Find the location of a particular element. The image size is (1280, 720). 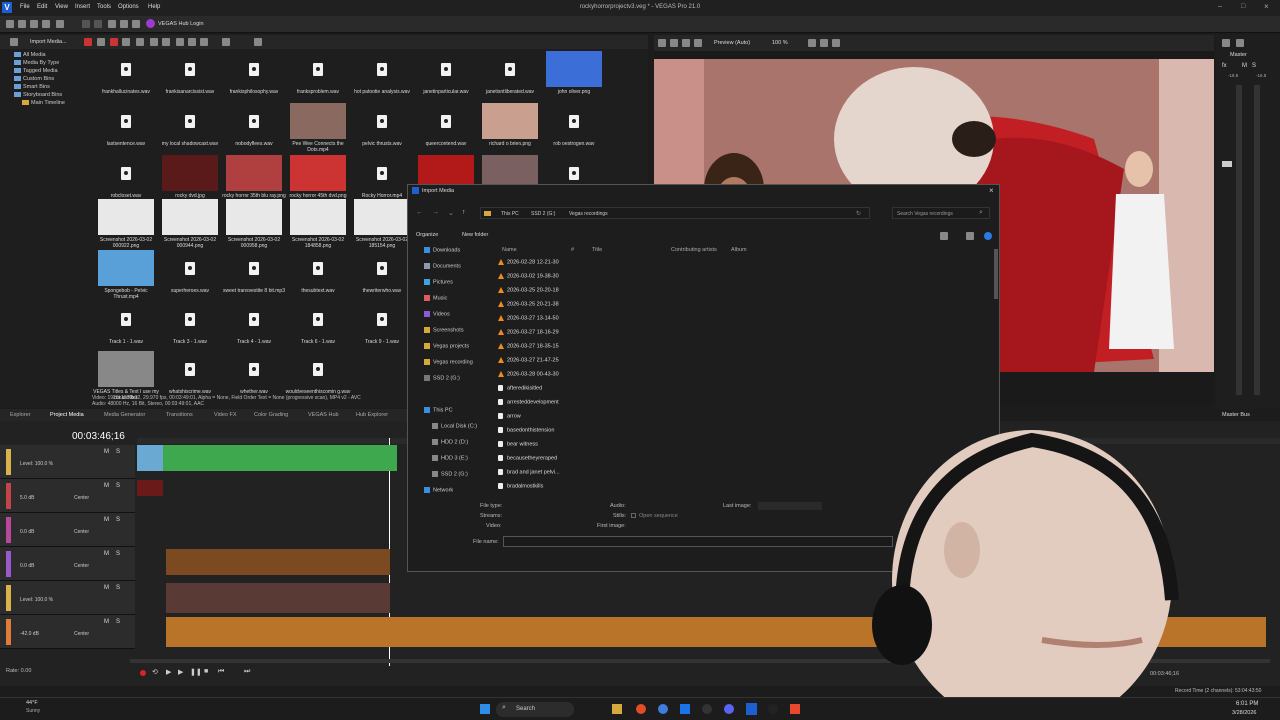

master-solo-button: S is located at coordinates (1254, 66).